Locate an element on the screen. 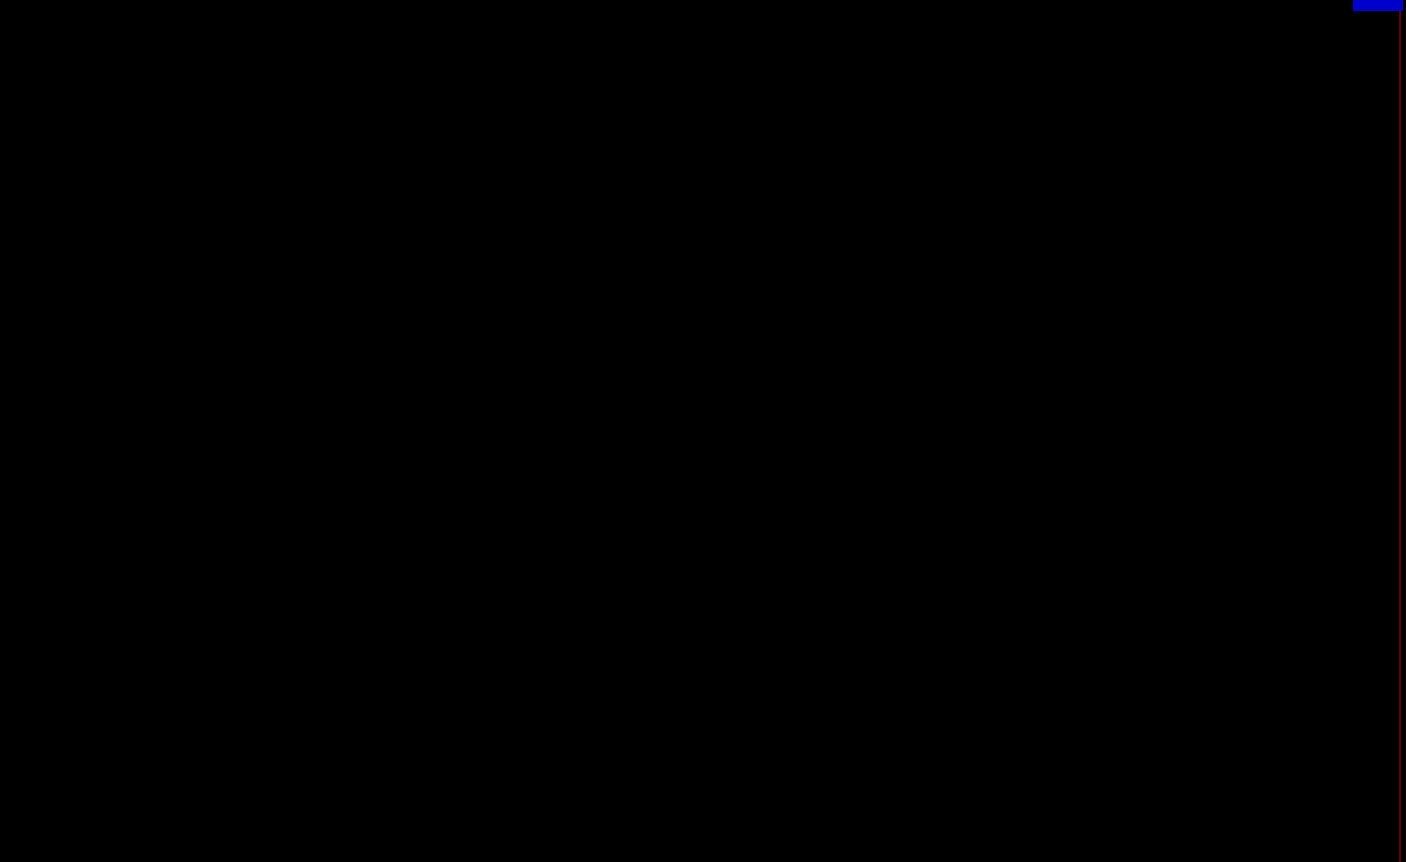  panel-right-border is located at coordinates (1400, 431).